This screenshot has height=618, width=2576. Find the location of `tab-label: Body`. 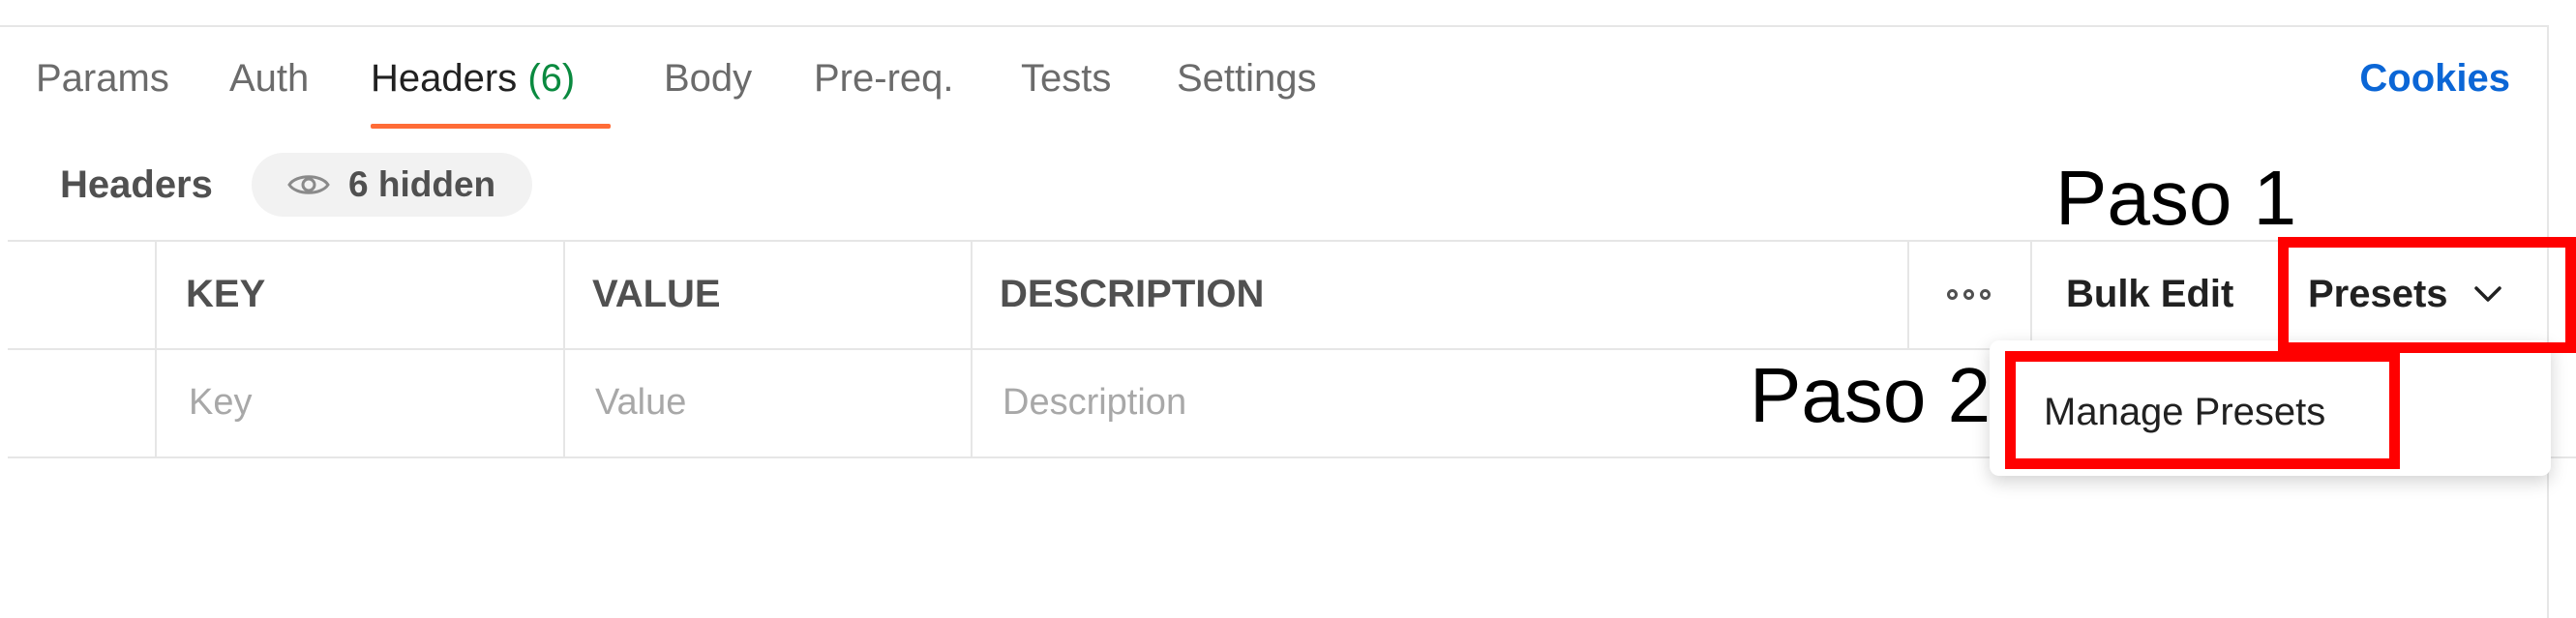

tab-label: Body is located at coordinates (708, 78).